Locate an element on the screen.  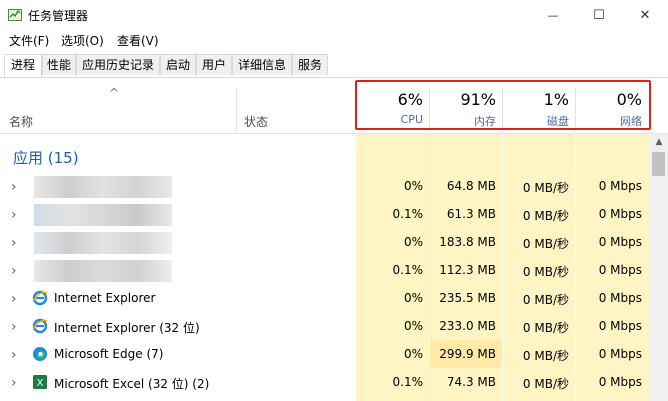
close-button: ✕ is located at coordinates (645, 15).